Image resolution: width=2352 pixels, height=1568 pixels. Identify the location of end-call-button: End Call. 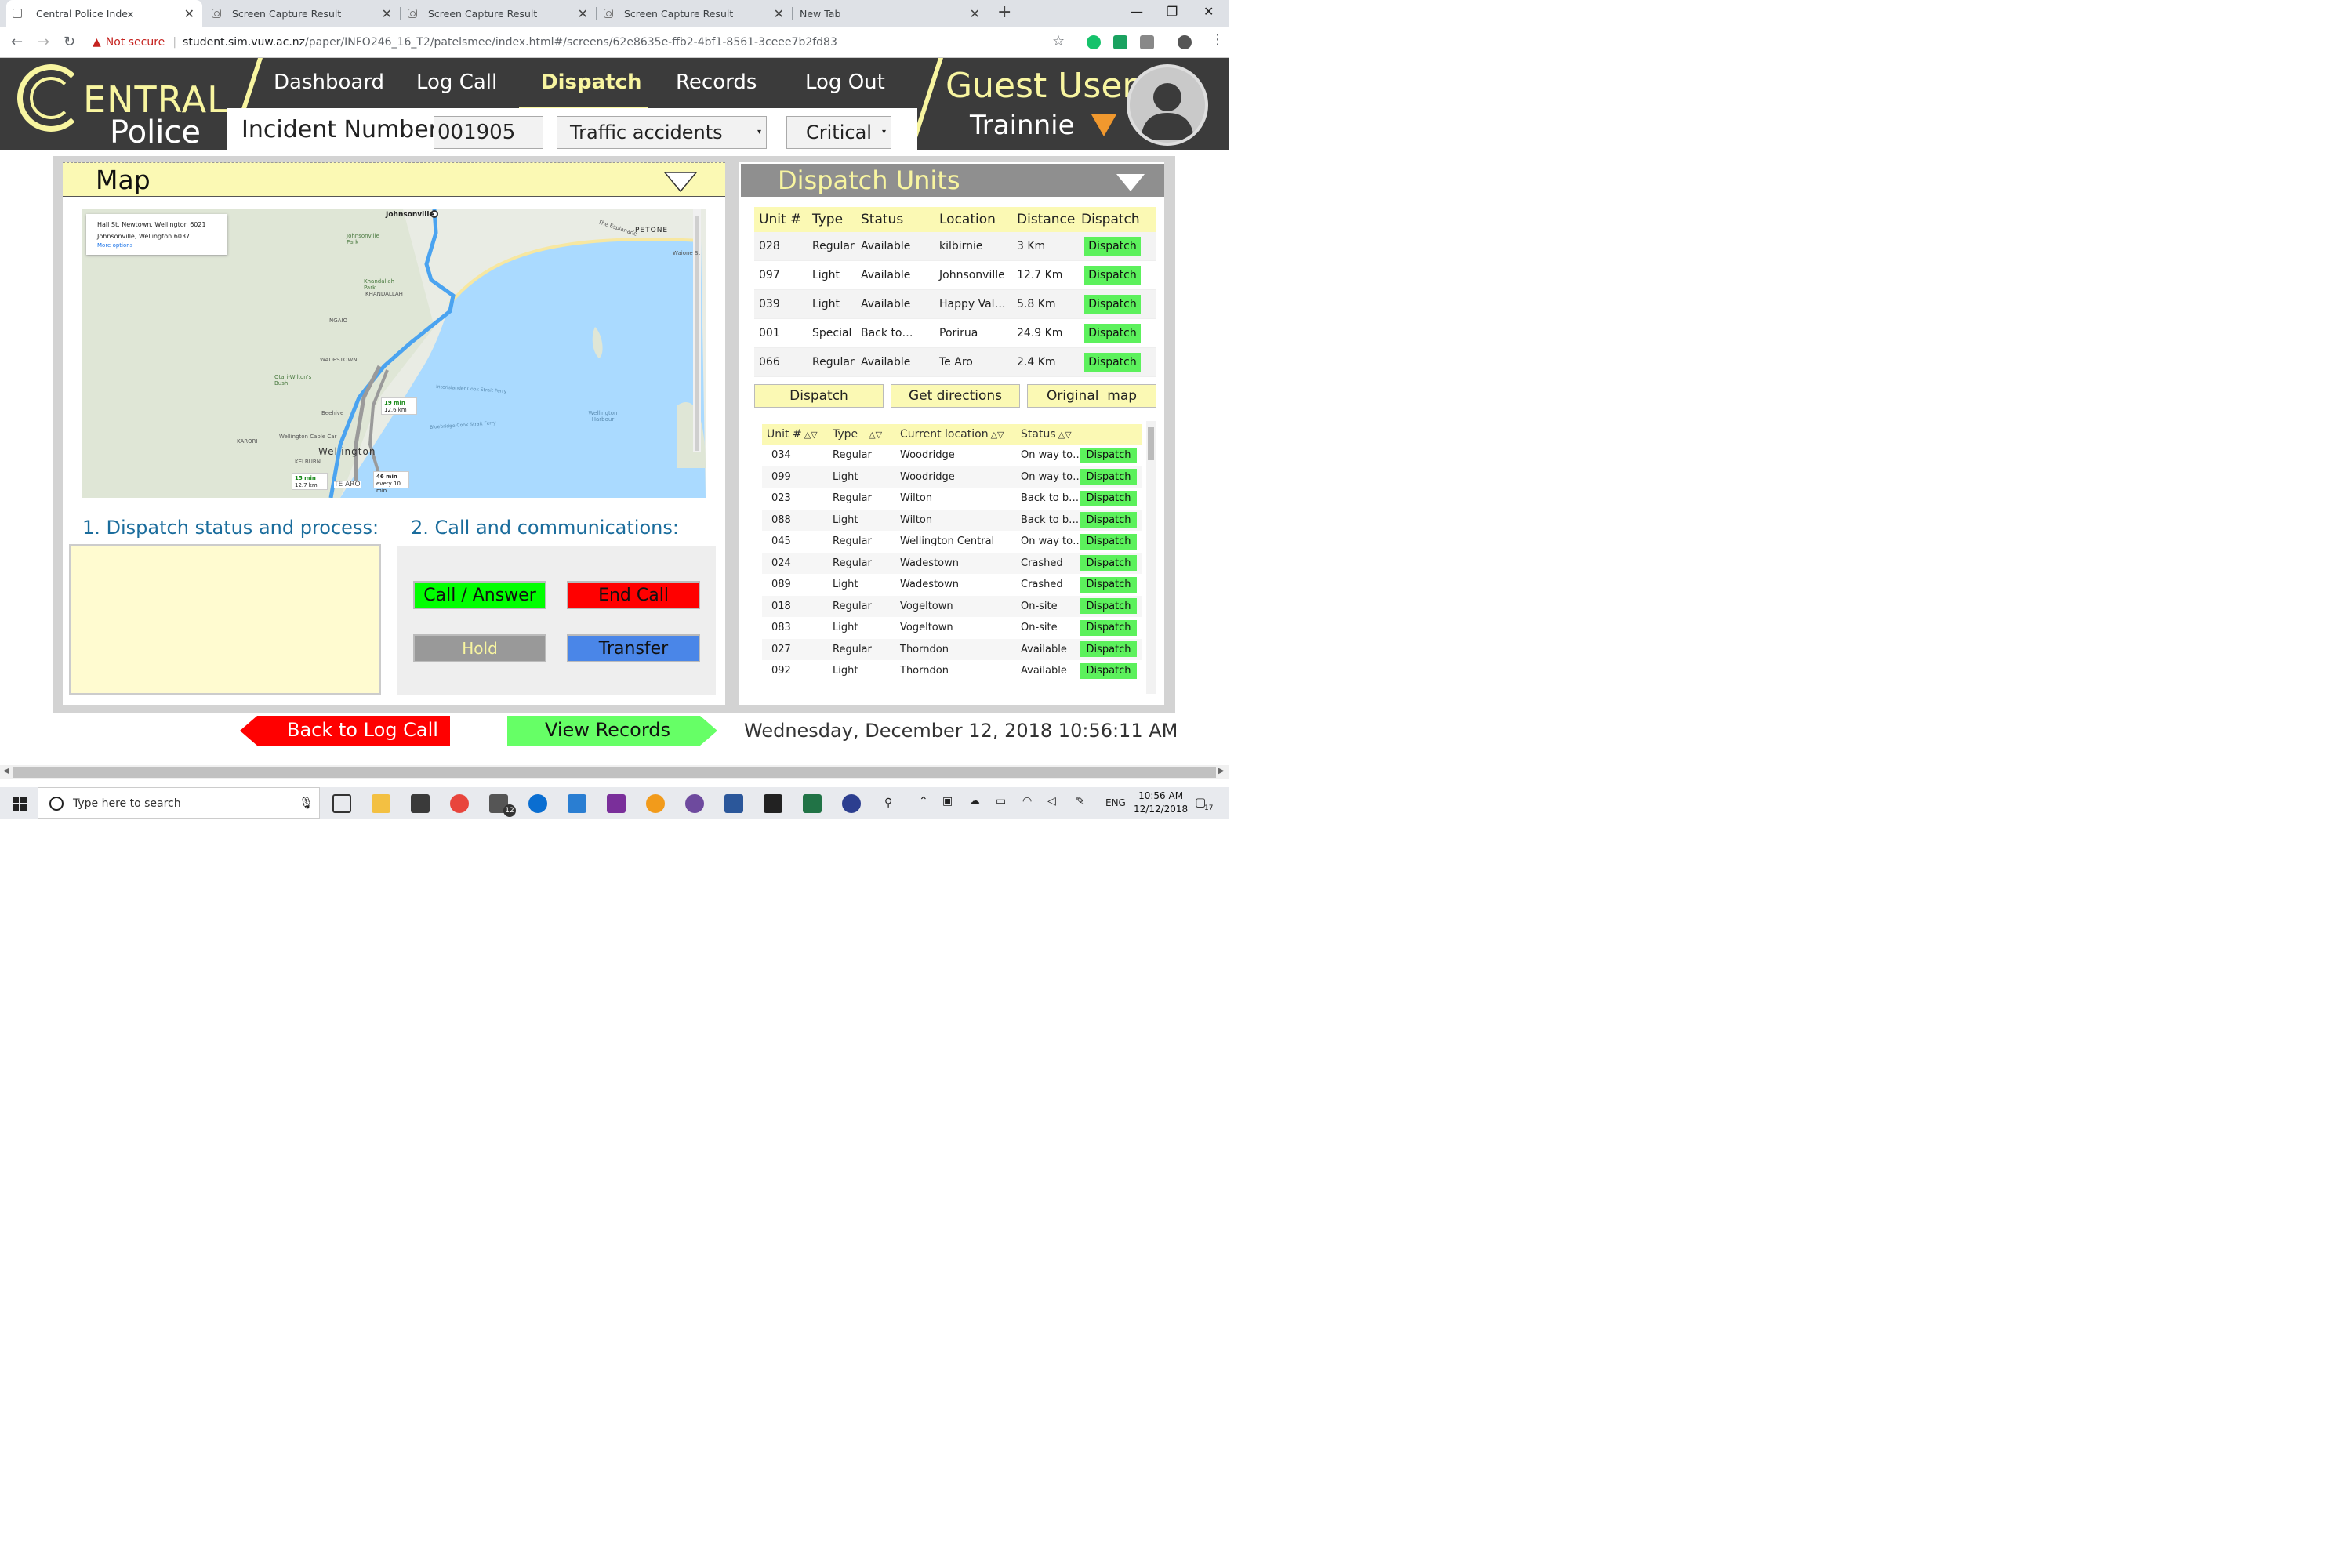
(633, 595).